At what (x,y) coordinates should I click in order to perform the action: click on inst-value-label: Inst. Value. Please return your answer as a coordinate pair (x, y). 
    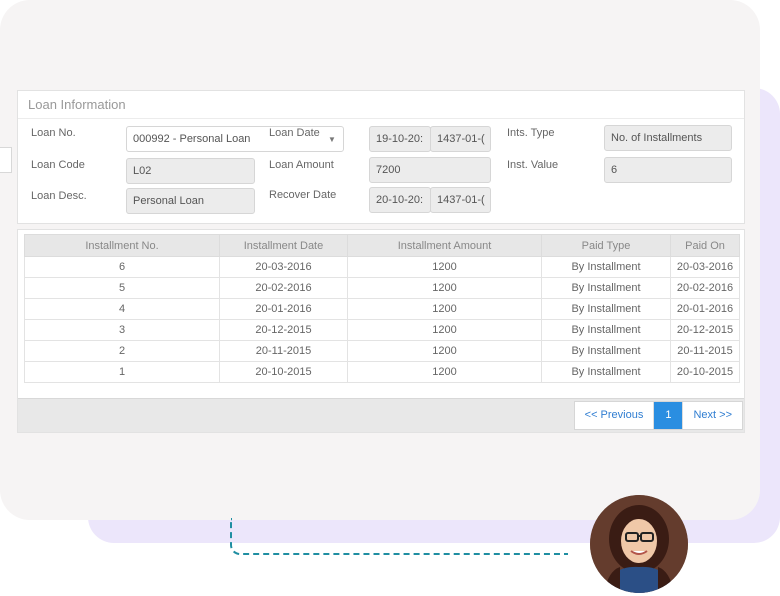
    Looking at the image, I should click on (533, 165).